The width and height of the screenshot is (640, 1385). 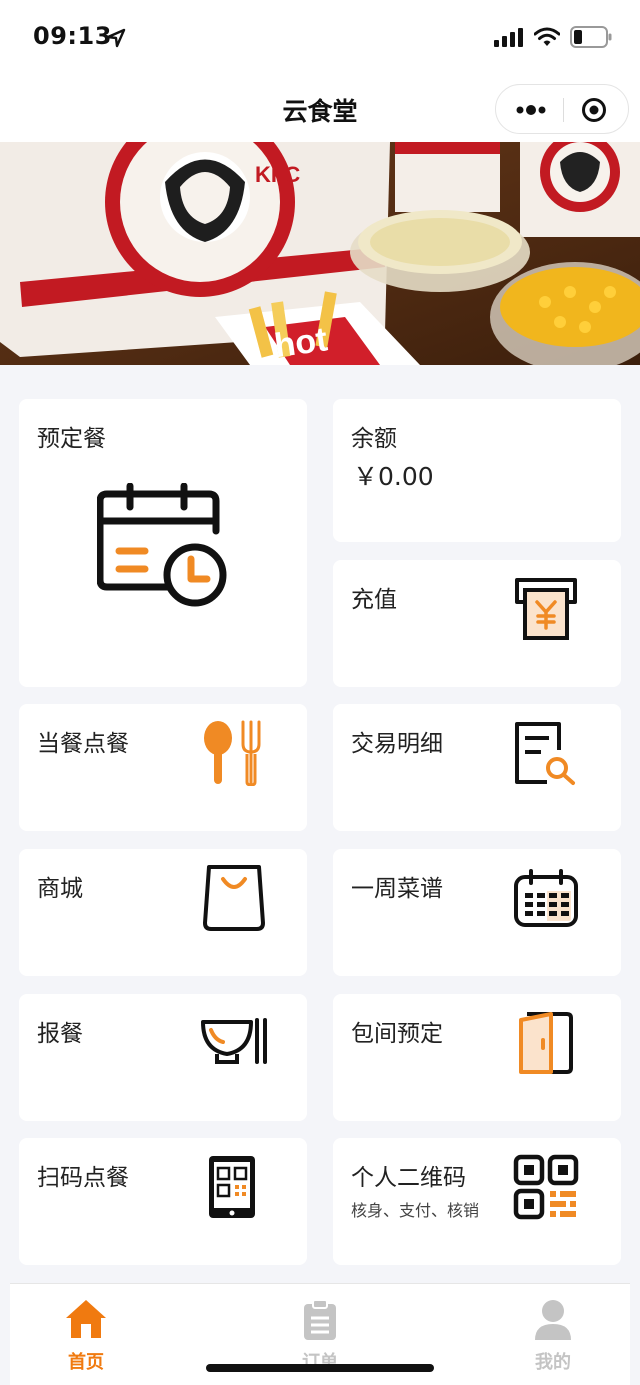 What do you see at coordinates (477, 912) in the screenshot?
I see `weekly-menu-card: 一周菜谱` at bounding box center [477, 912].